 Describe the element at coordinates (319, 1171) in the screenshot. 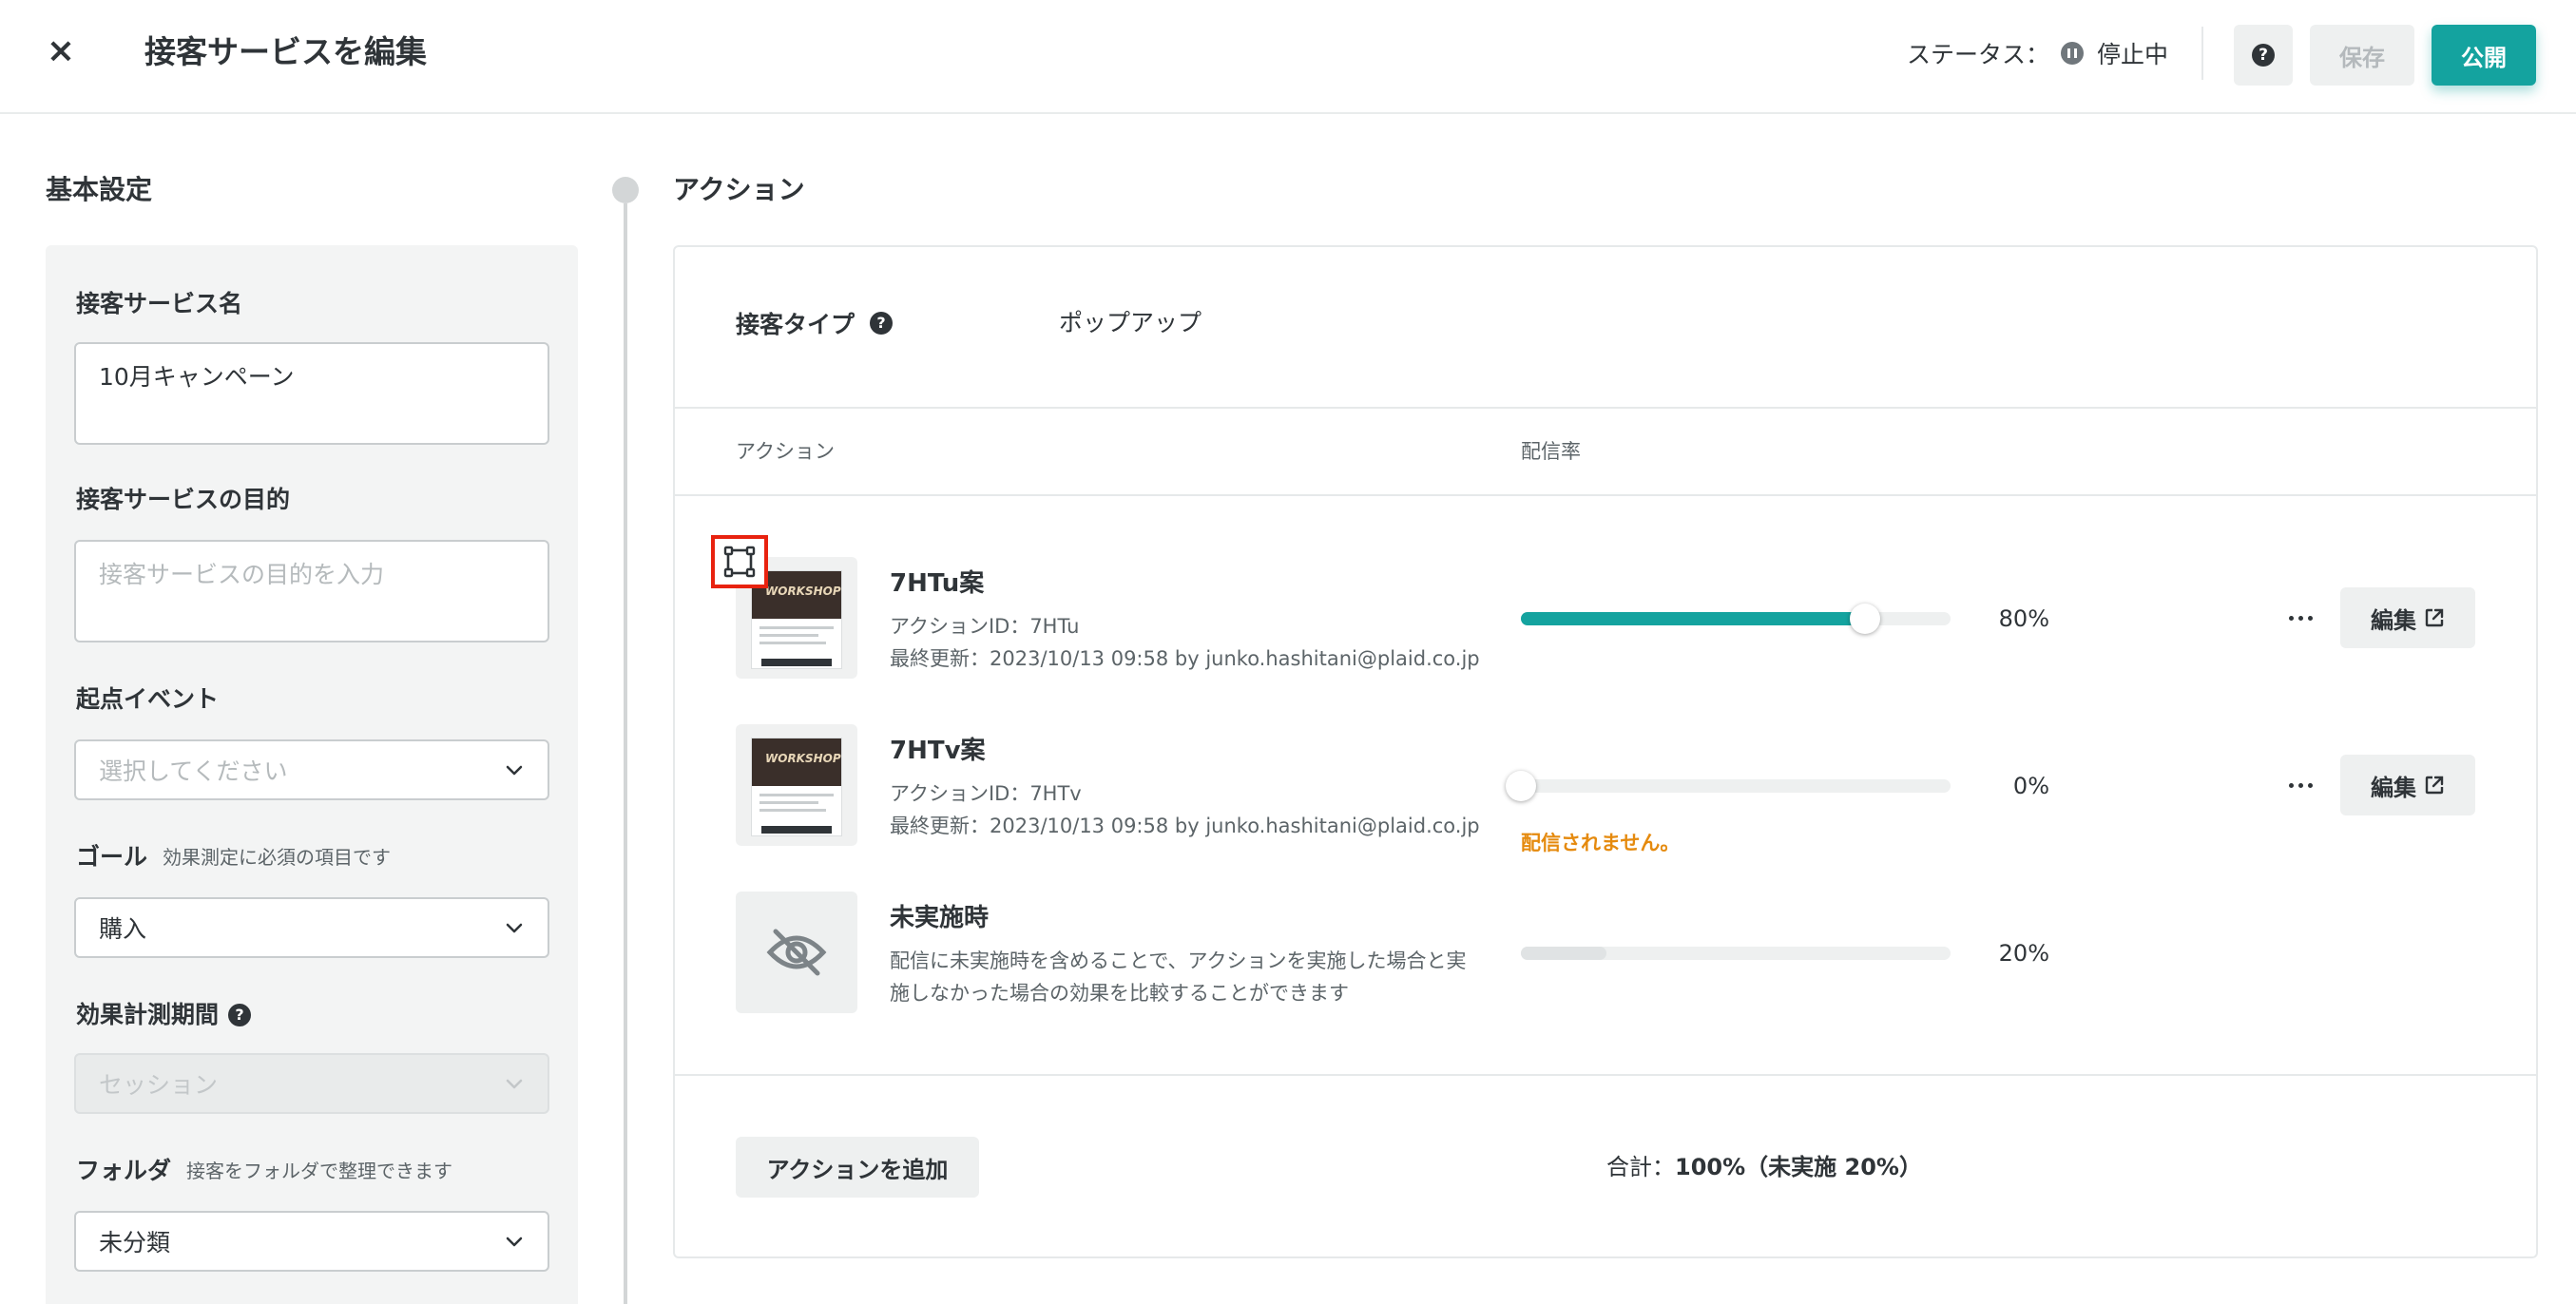

I see `folder-hint: 接客をフォルダで整理できます` at that location.